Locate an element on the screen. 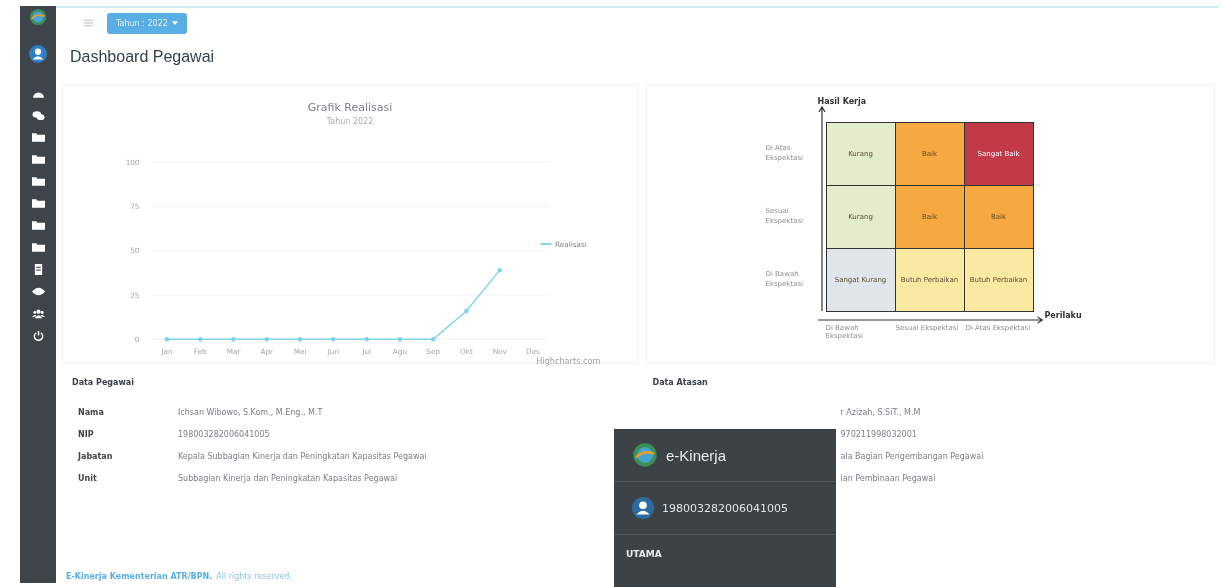 Image resolution: width=1223 pixels, height=587 pixels. field-value: ian Pembinaan Pegawai is located at coordinates (888, 478).